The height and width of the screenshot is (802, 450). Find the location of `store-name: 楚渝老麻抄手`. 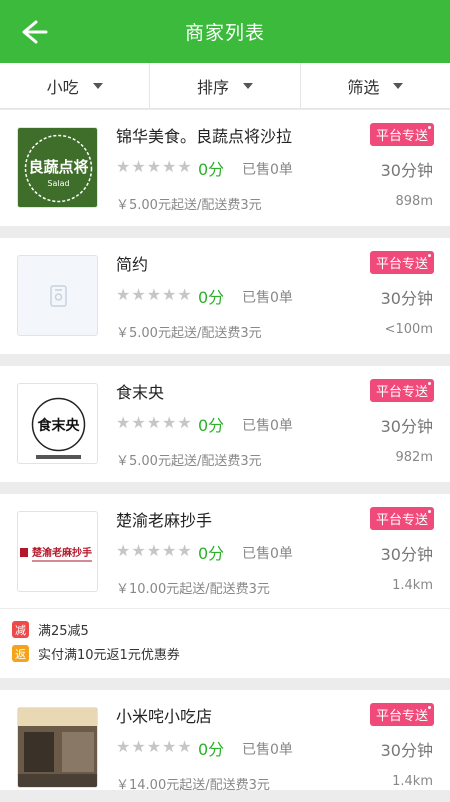

store-name: 楚渝老麻抄手 is located at coordinates (164, 520).